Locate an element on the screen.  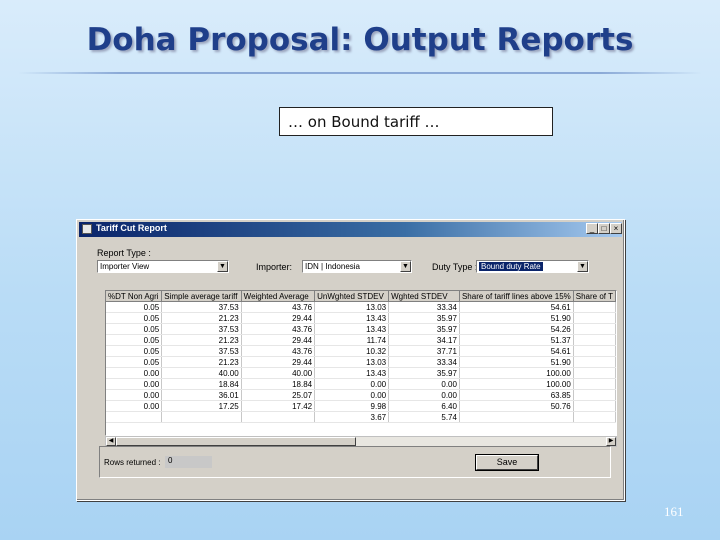
table-cell: 11.74 is located at coordinates (352, 340).